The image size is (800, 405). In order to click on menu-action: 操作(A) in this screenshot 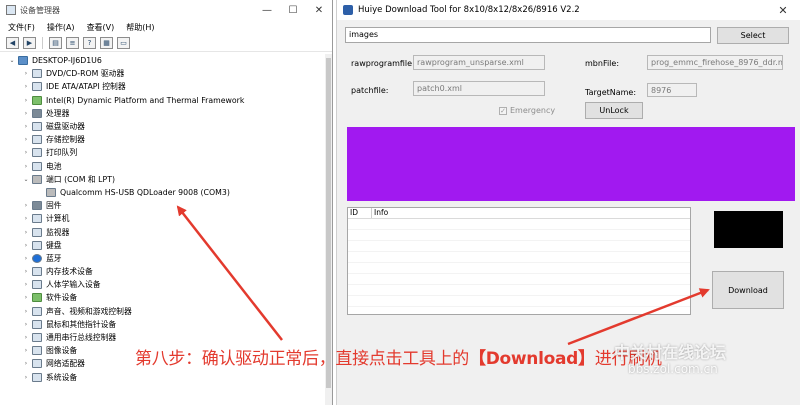, I will do `click(61, 27)`.